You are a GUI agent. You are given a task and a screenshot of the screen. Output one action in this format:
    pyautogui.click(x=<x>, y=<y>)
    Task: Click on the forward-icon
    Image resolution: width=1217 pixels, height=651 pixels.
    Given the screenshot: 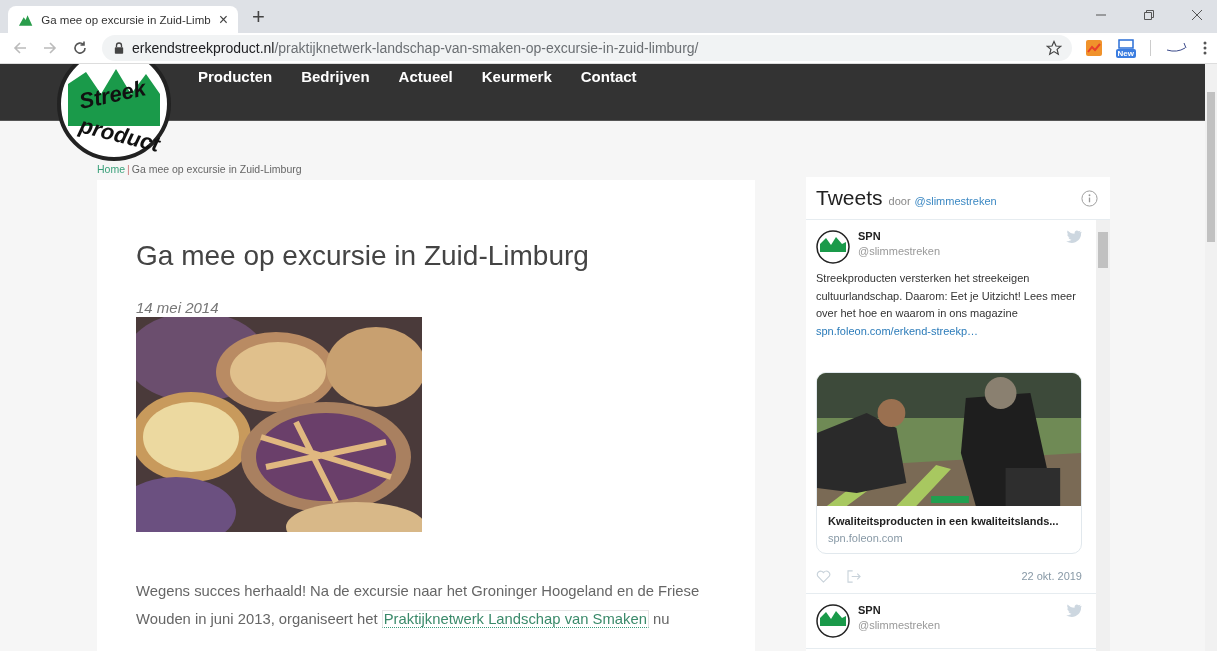 What is the action you would take?
    pyautogui.click(x=50, y=48)
    